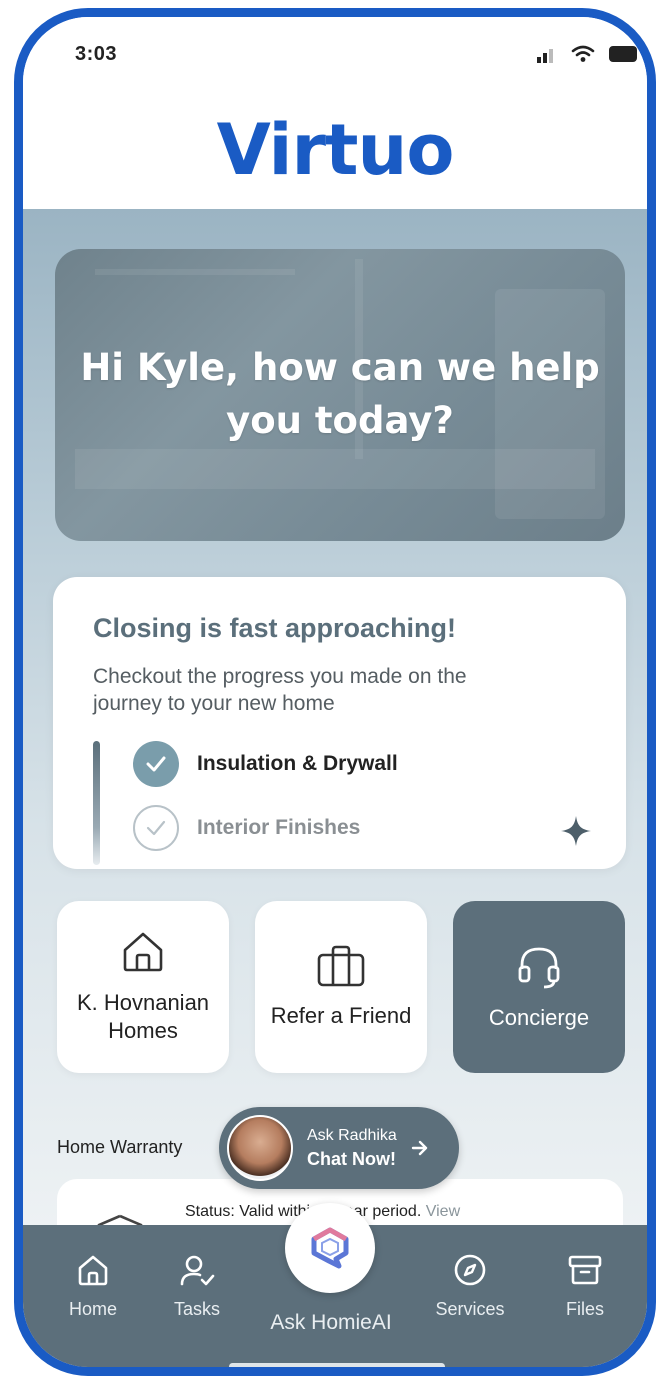 The width and height of the screenshot is (665, 1381). Describe the element at coordinates (584, 1309) in the screenshot. I see `tab-label: Files` at that location.